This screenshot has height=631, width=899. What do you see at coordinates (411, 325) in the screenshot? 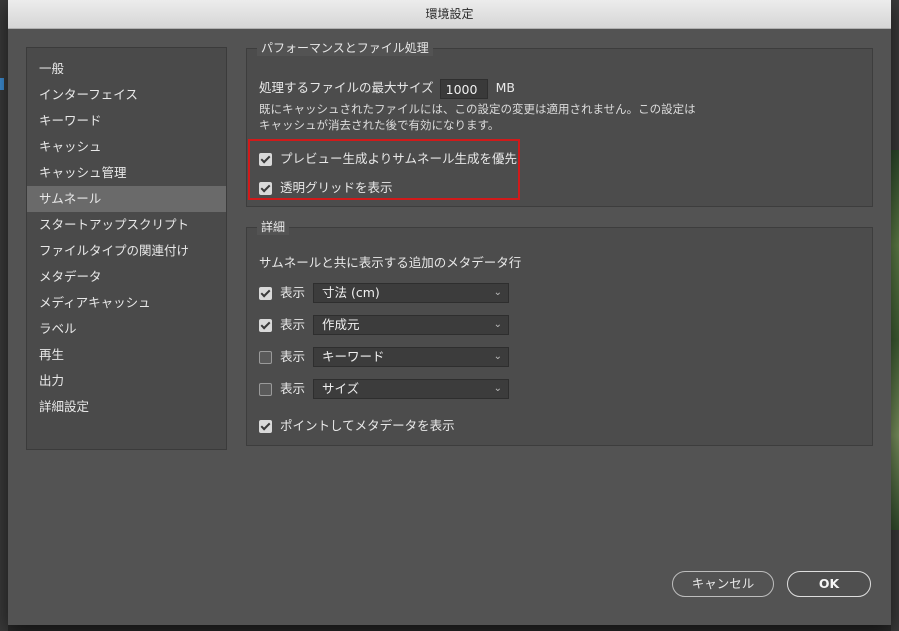
I see `metadata-row-2-select: 作成元 ⌄` at bounding box center [411, 325].